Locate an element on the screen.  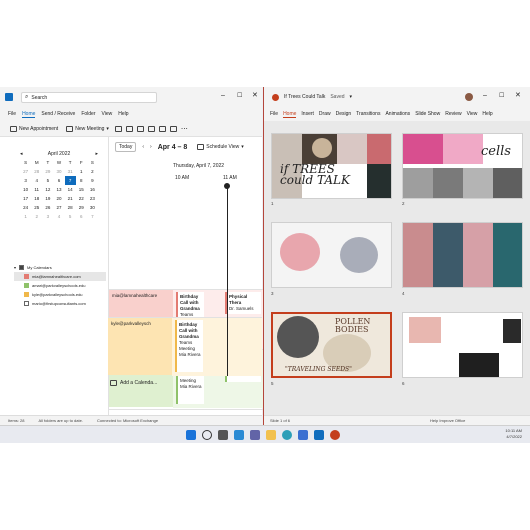
calendar-day: 16 is located at coordinates (92, 189).